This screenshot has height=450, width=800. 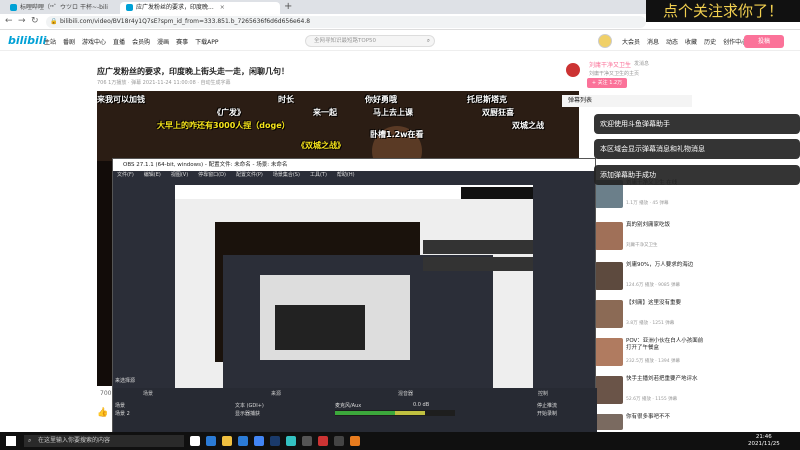 I want to click on nav-item-events: 赛事, so click(x=182, y=41).